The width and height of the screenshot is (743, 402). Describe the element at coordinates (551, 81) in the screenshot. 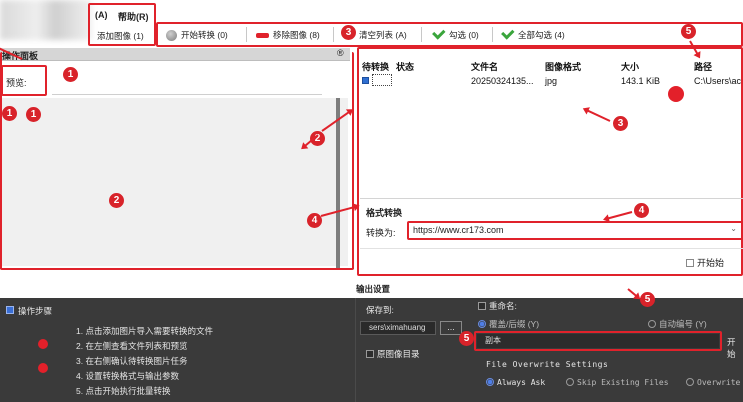

I see `cell-format: jpg` at that location.